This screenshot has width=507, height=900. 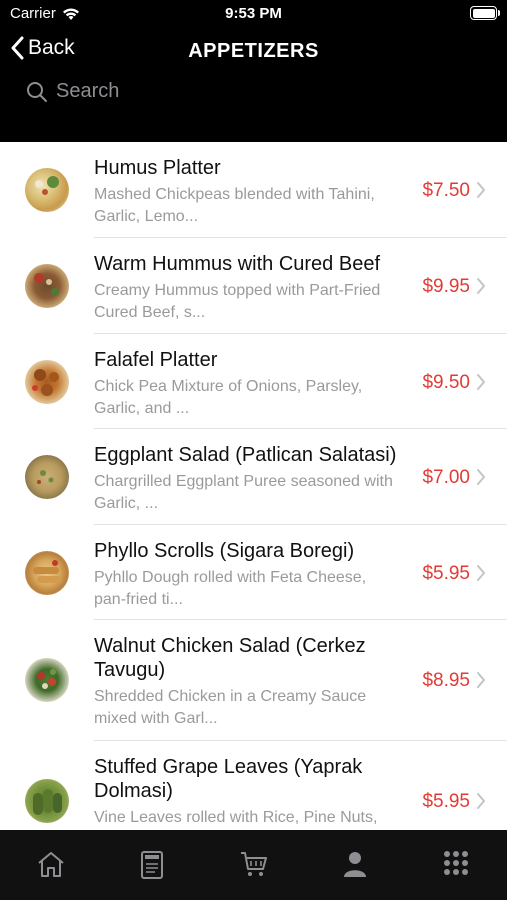 I want to click on item-price: $8.95, so click(x=446, y=680).